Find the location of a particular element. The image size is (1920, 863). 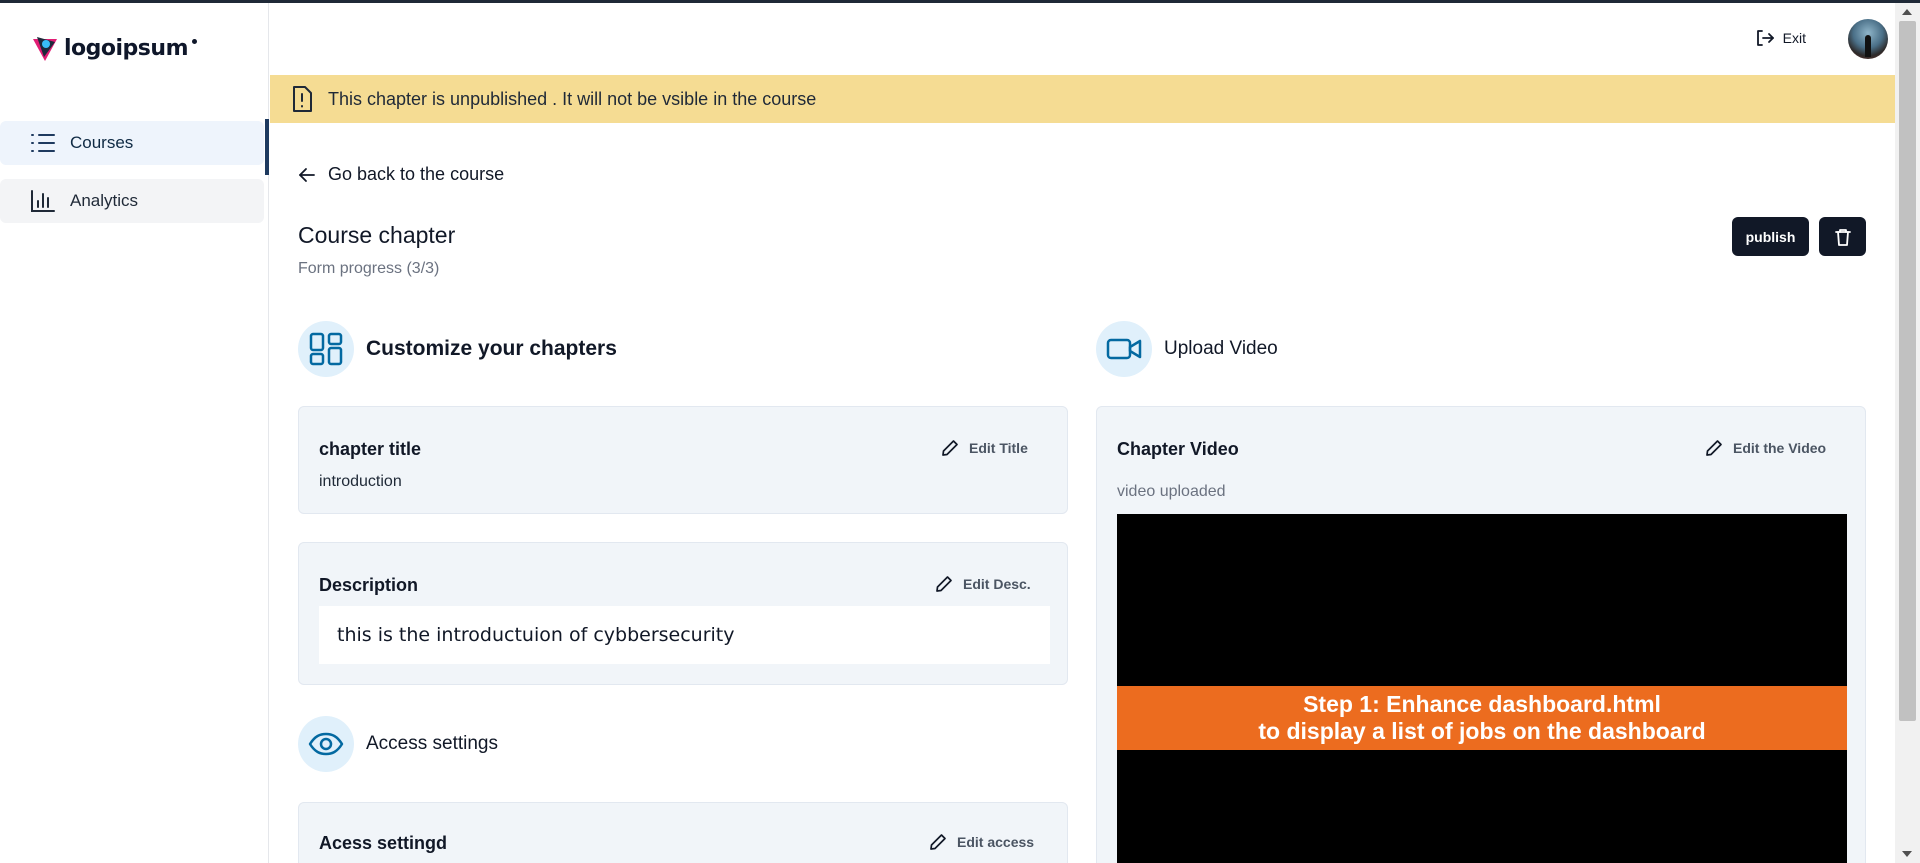

alert-file-icon is located at coordinates (302, 99).